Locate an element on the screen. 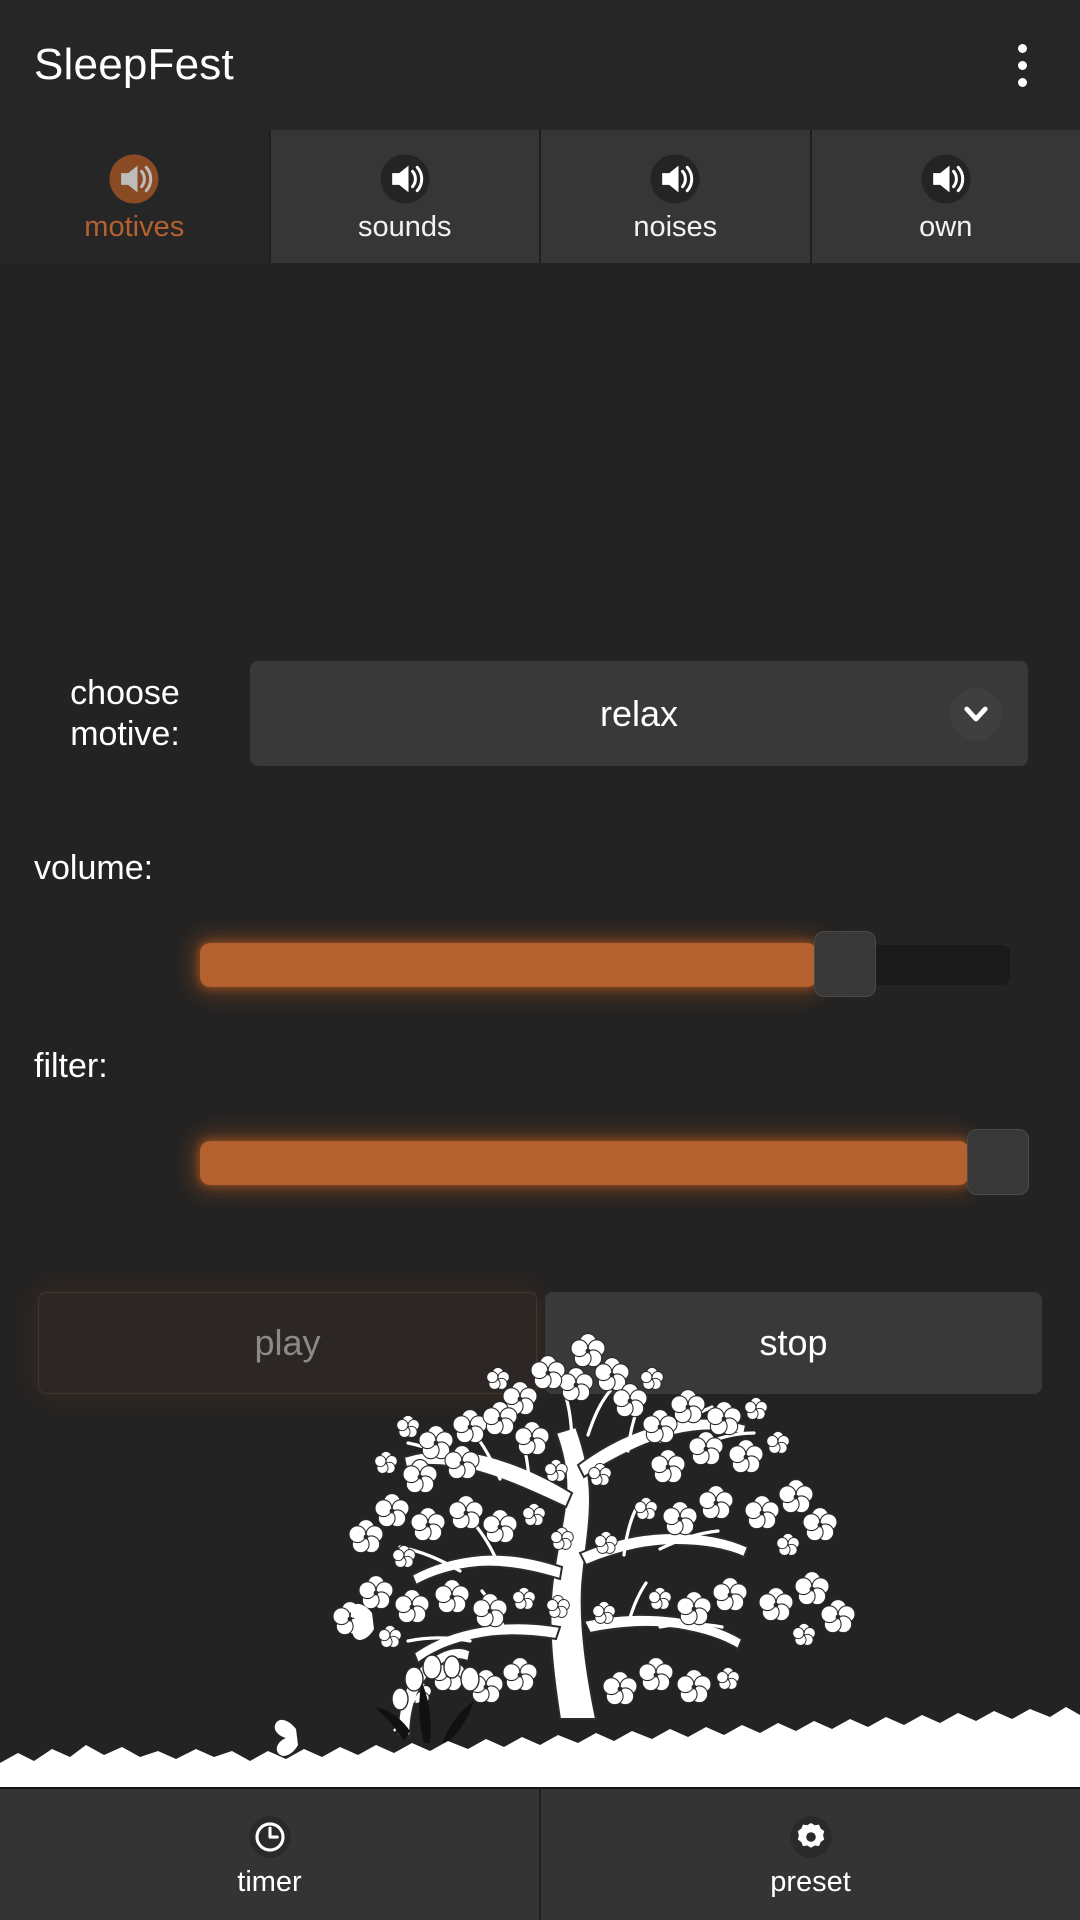 This screenshot has height=1920, width=1080. tab-motives: motives is located at coordinates (135, 196).